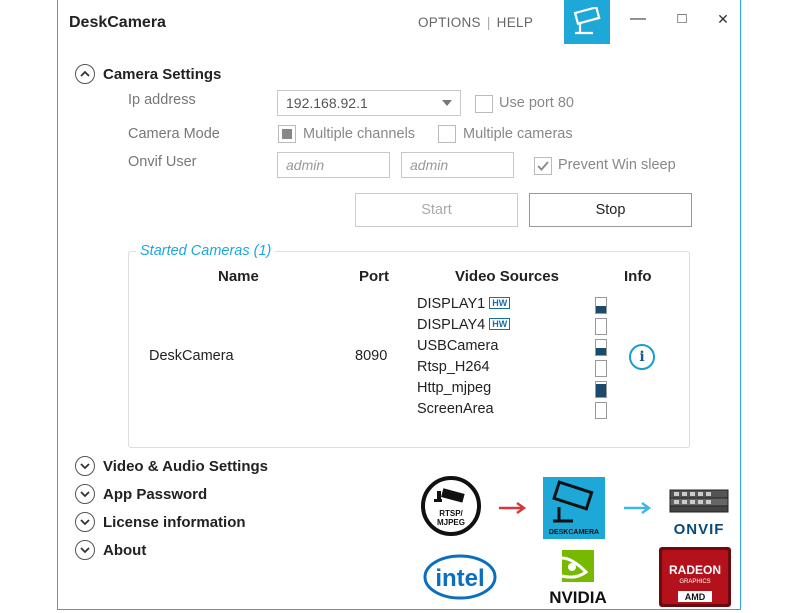 The height and width of the screenshot is (613, 800). Describe the element at coordinates (574, 532) in the screenshot. I see `deskcamera-logo-text: DESKCAMERA` at that location.